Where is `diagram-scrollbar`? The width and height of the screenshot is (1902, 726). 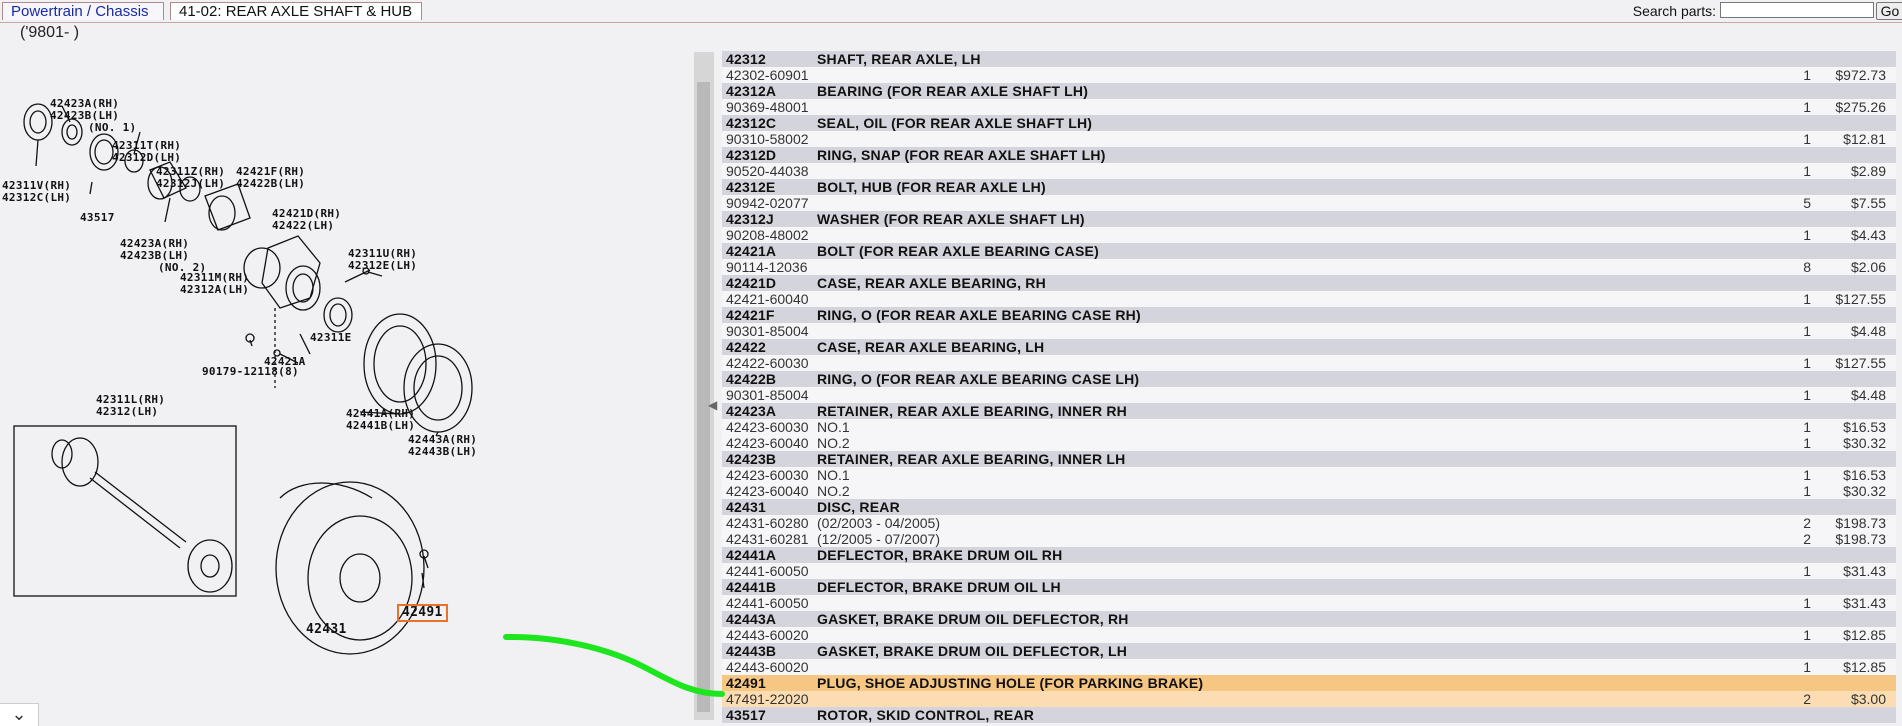
diagram-scrollbar is located at coordinates (704, 386).